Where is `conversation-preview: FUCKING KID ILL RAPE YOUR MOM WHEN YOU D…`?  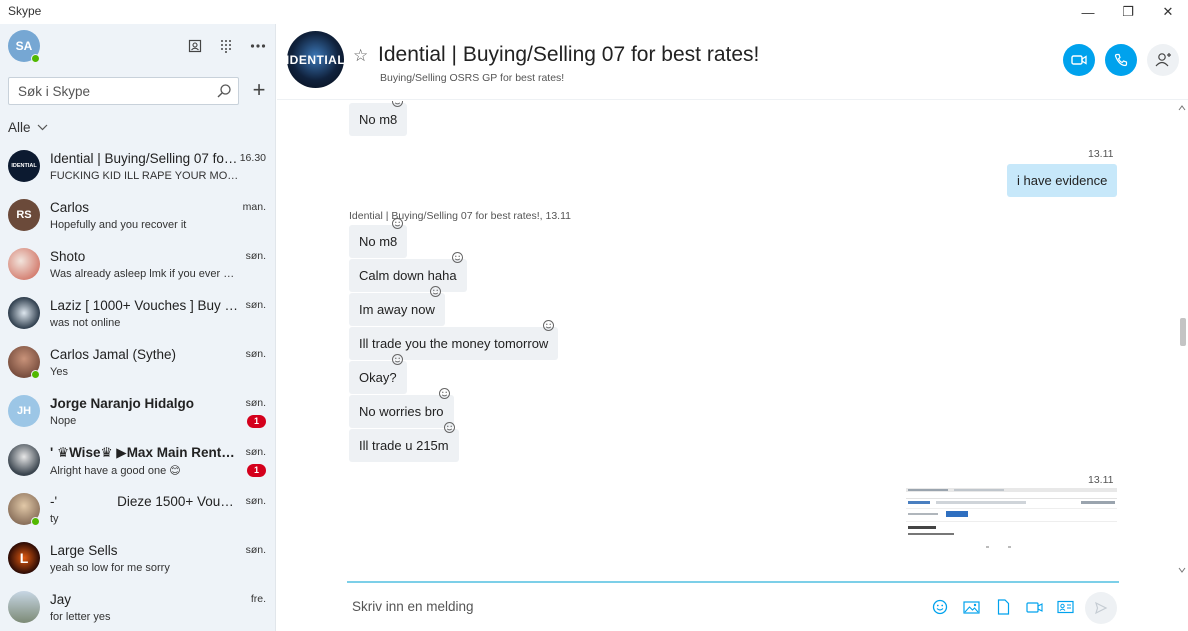
conversation-preview: FUCKING KID ILL RAPE YOUR MOM WHEN YOU D… is located at coordinates (145, 176).